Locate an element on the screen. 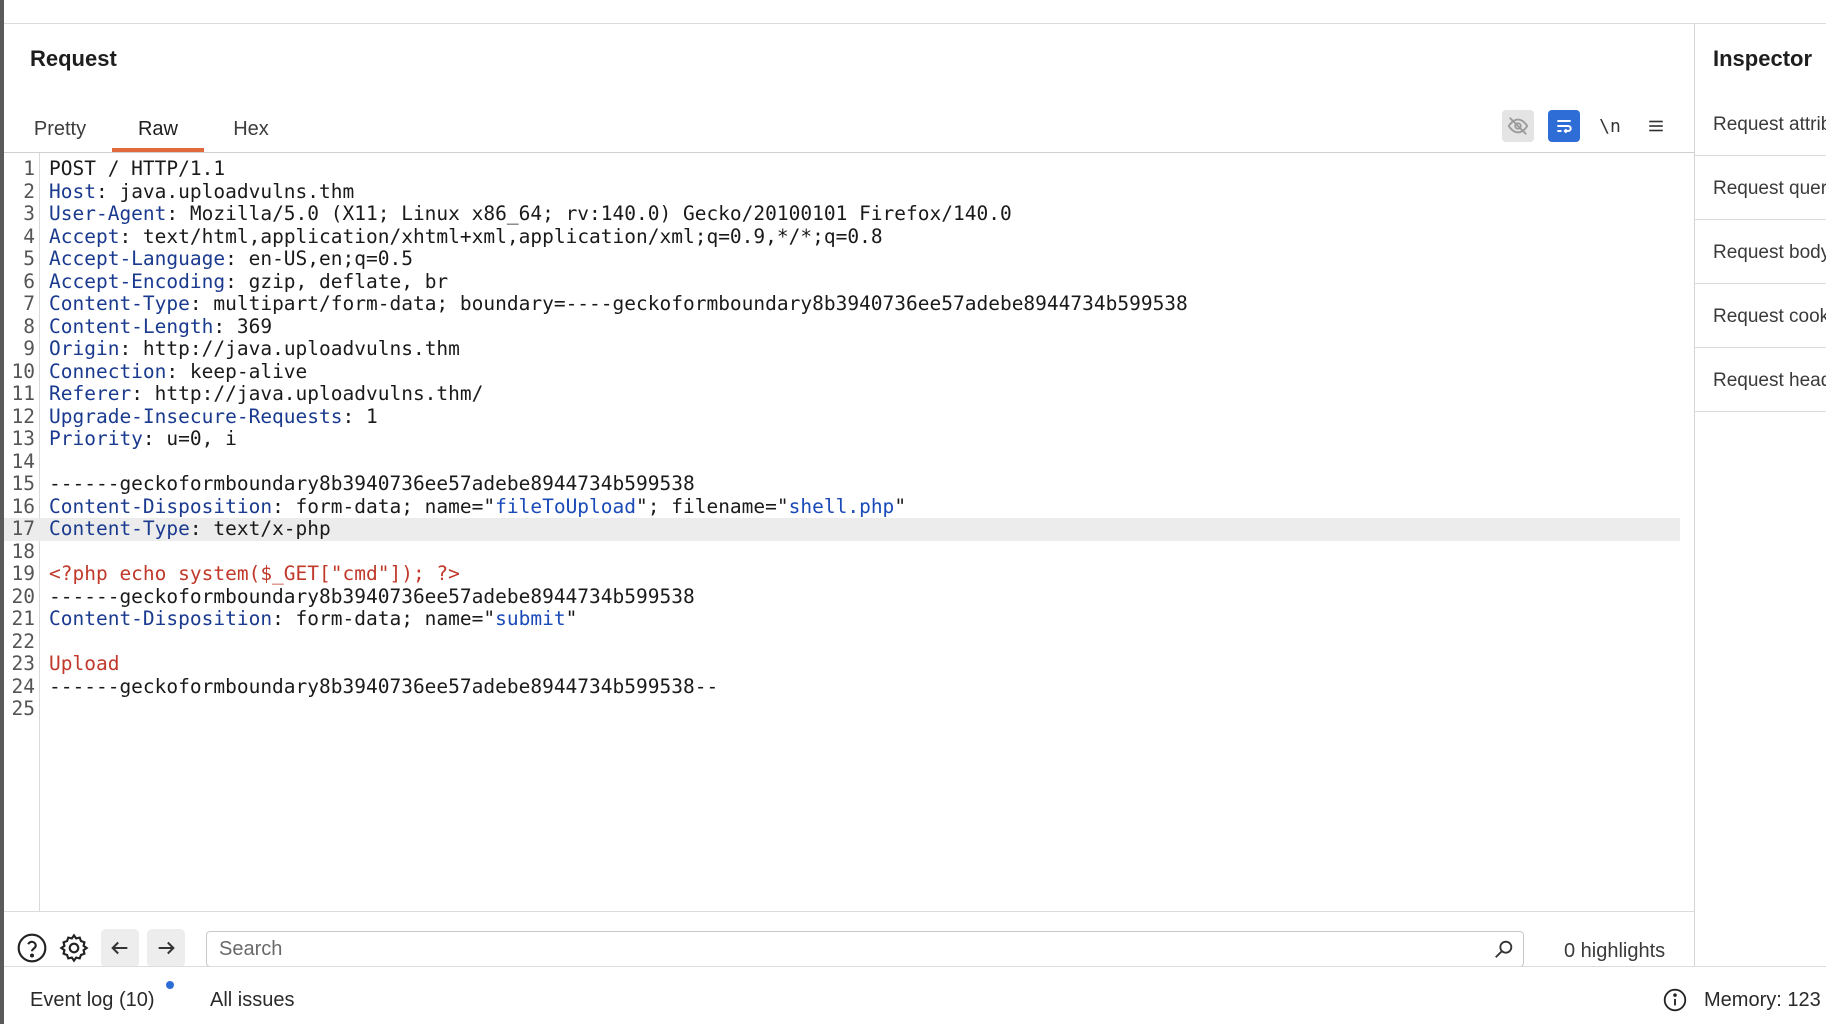 The height and width of the screenshot is (1024, 1826). code-line: 17 Content-Type: text/x-php is located at coordinates (842, 529).